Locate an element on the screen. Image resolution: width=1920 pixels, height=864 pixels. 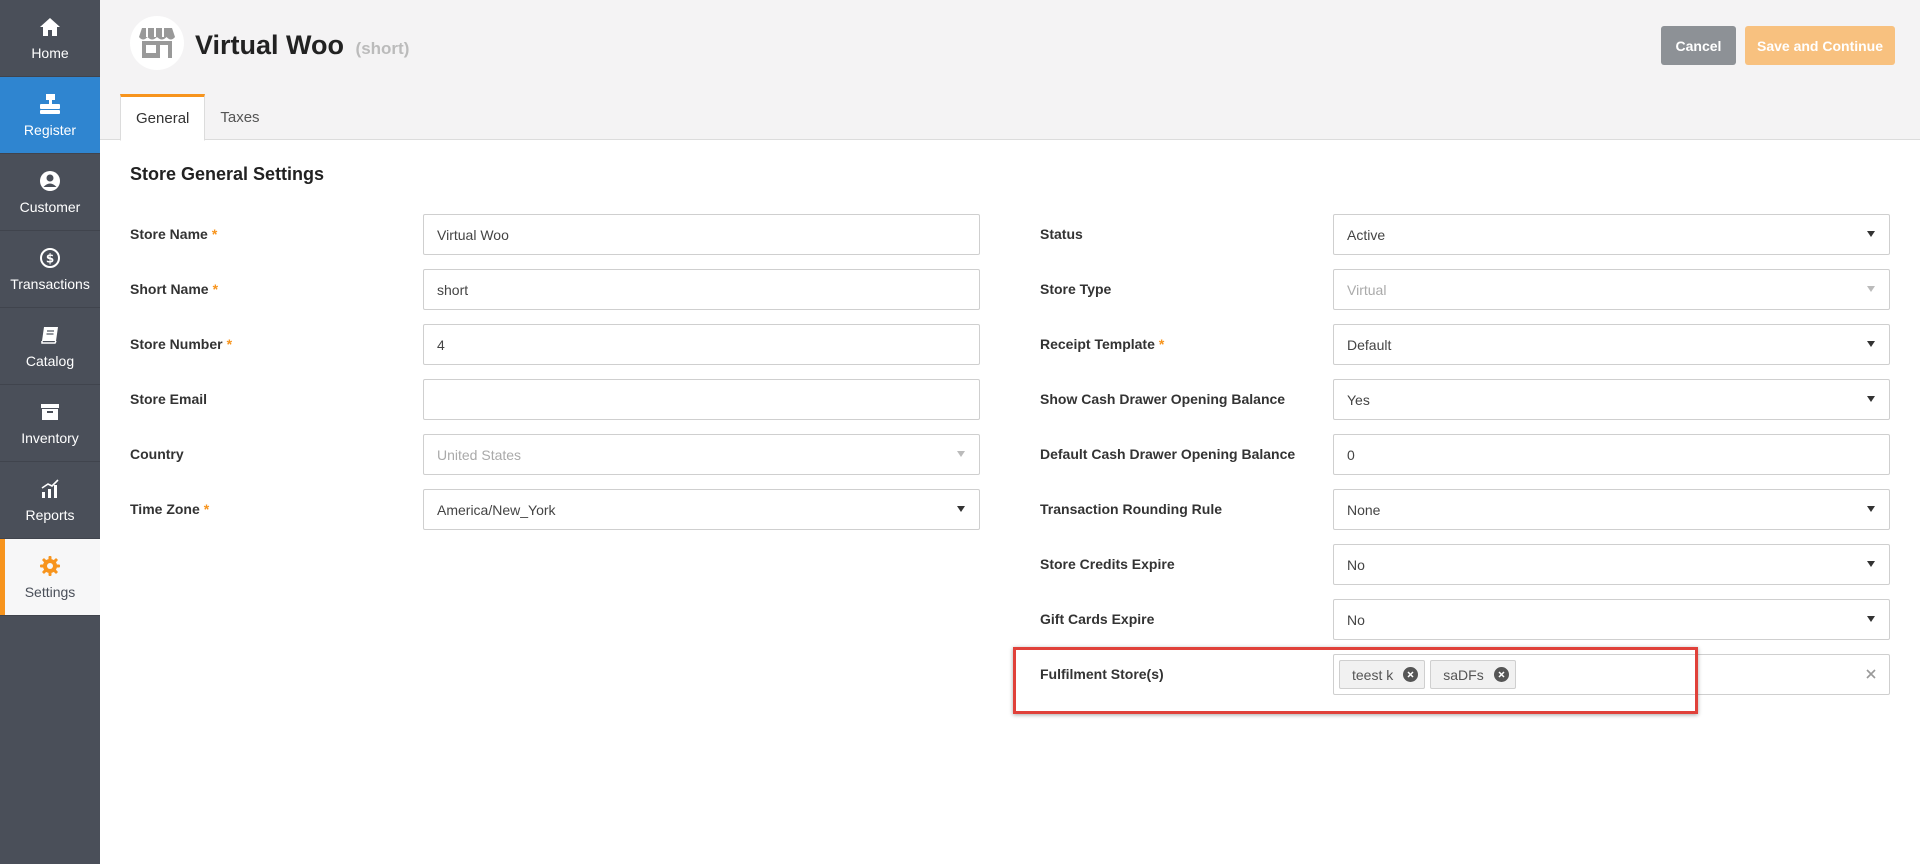
sidebar-item-label: Customer is located at coordinates (50, 207).